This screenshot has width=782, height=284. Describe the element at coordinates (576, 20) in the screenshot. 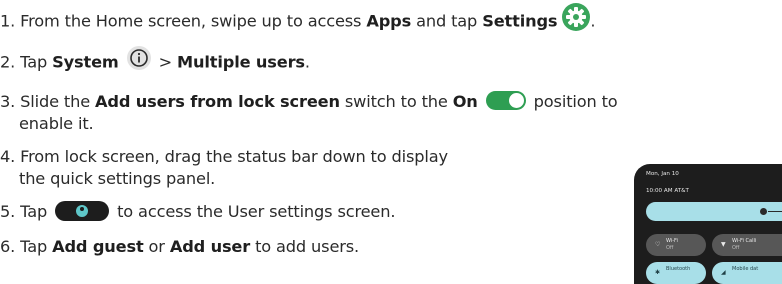

I see `gear-icon` at that location.